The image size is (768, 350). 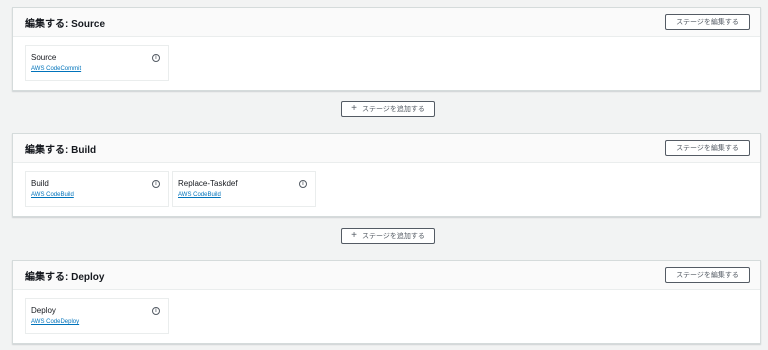 What do you see at coordinates (386, 312) in the screenshot?
I see `stage-actions: Deploy AWS CodeDeploy i` at bounding box center [386, 312].